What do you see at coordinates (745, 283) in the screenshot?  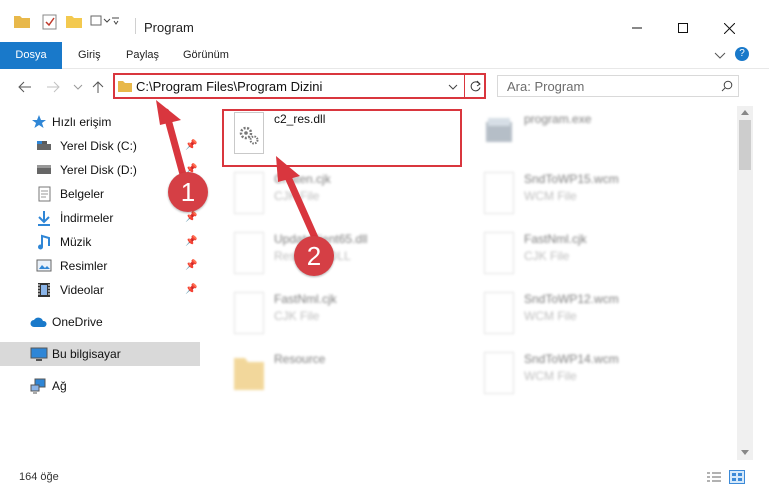 I see `vertical-scrollbar` at bounding box center [745, 283].